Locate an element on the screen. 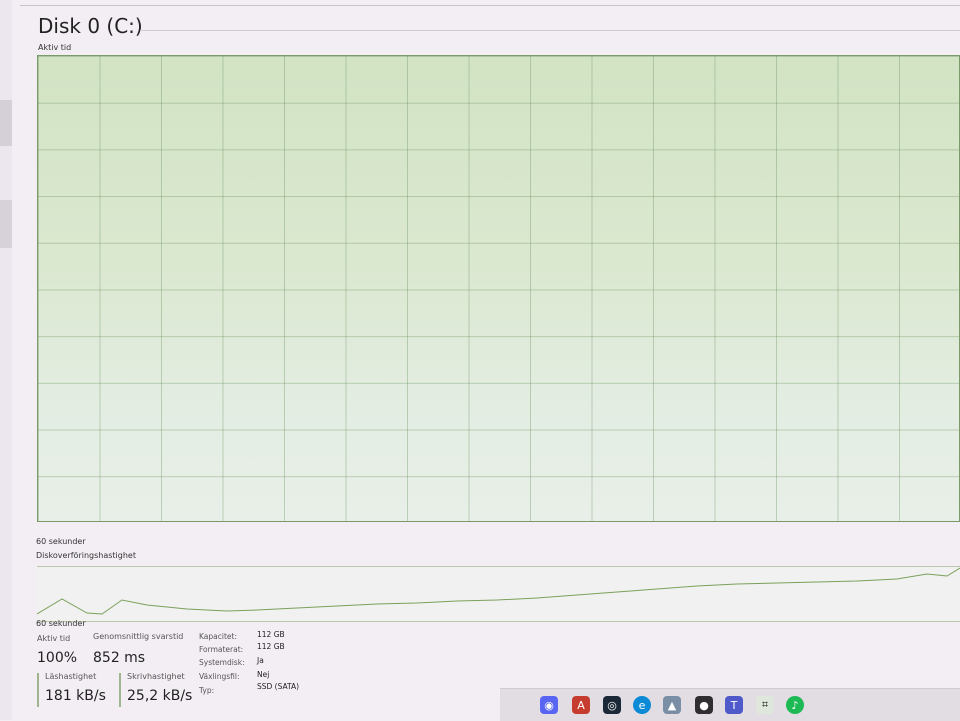  transfer-rate-line is located at coordinates (498, 591).